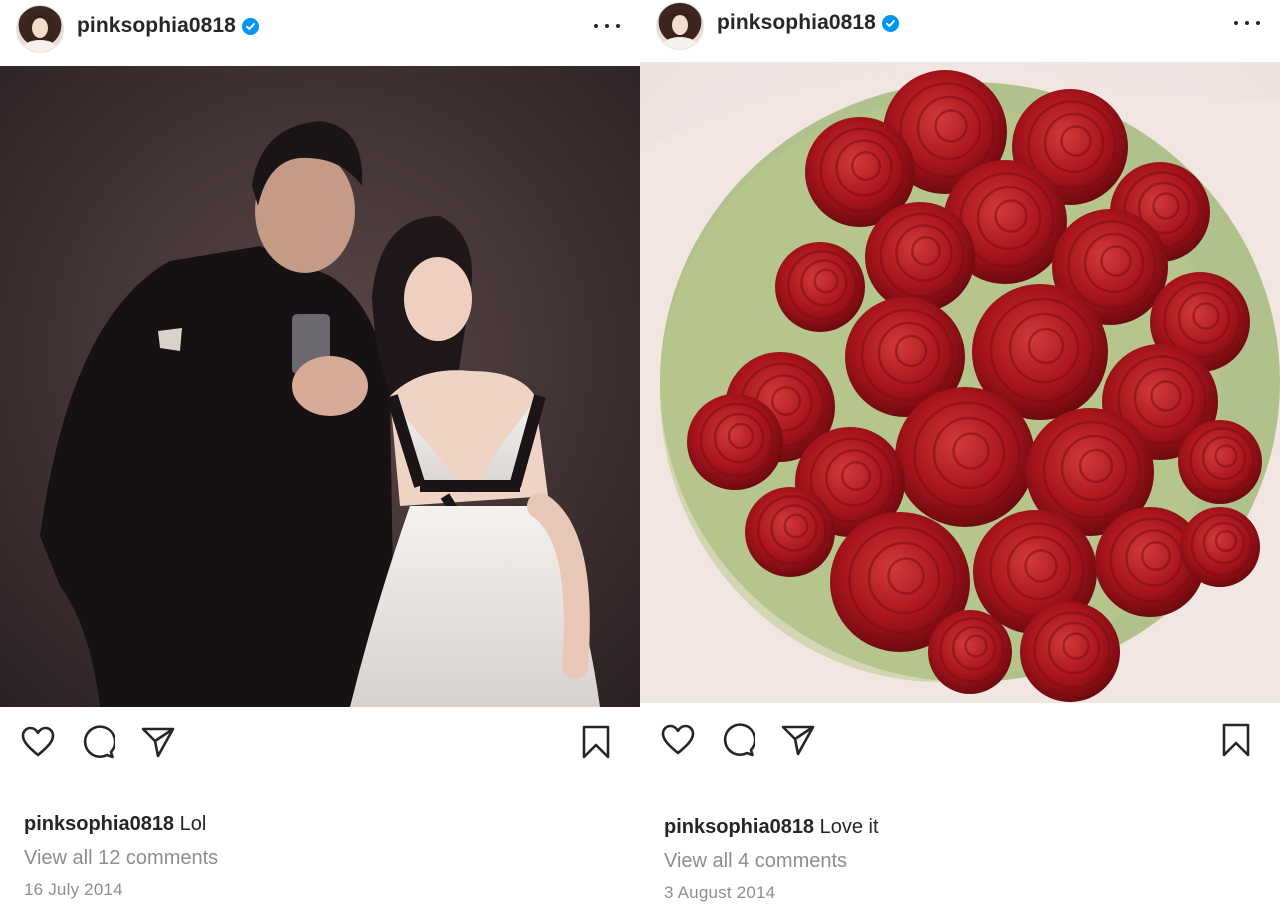  What do you see at coordinates (193, 824) in the screenshot?
I see `caption-text: Lol` at bounding box center [193, 824].